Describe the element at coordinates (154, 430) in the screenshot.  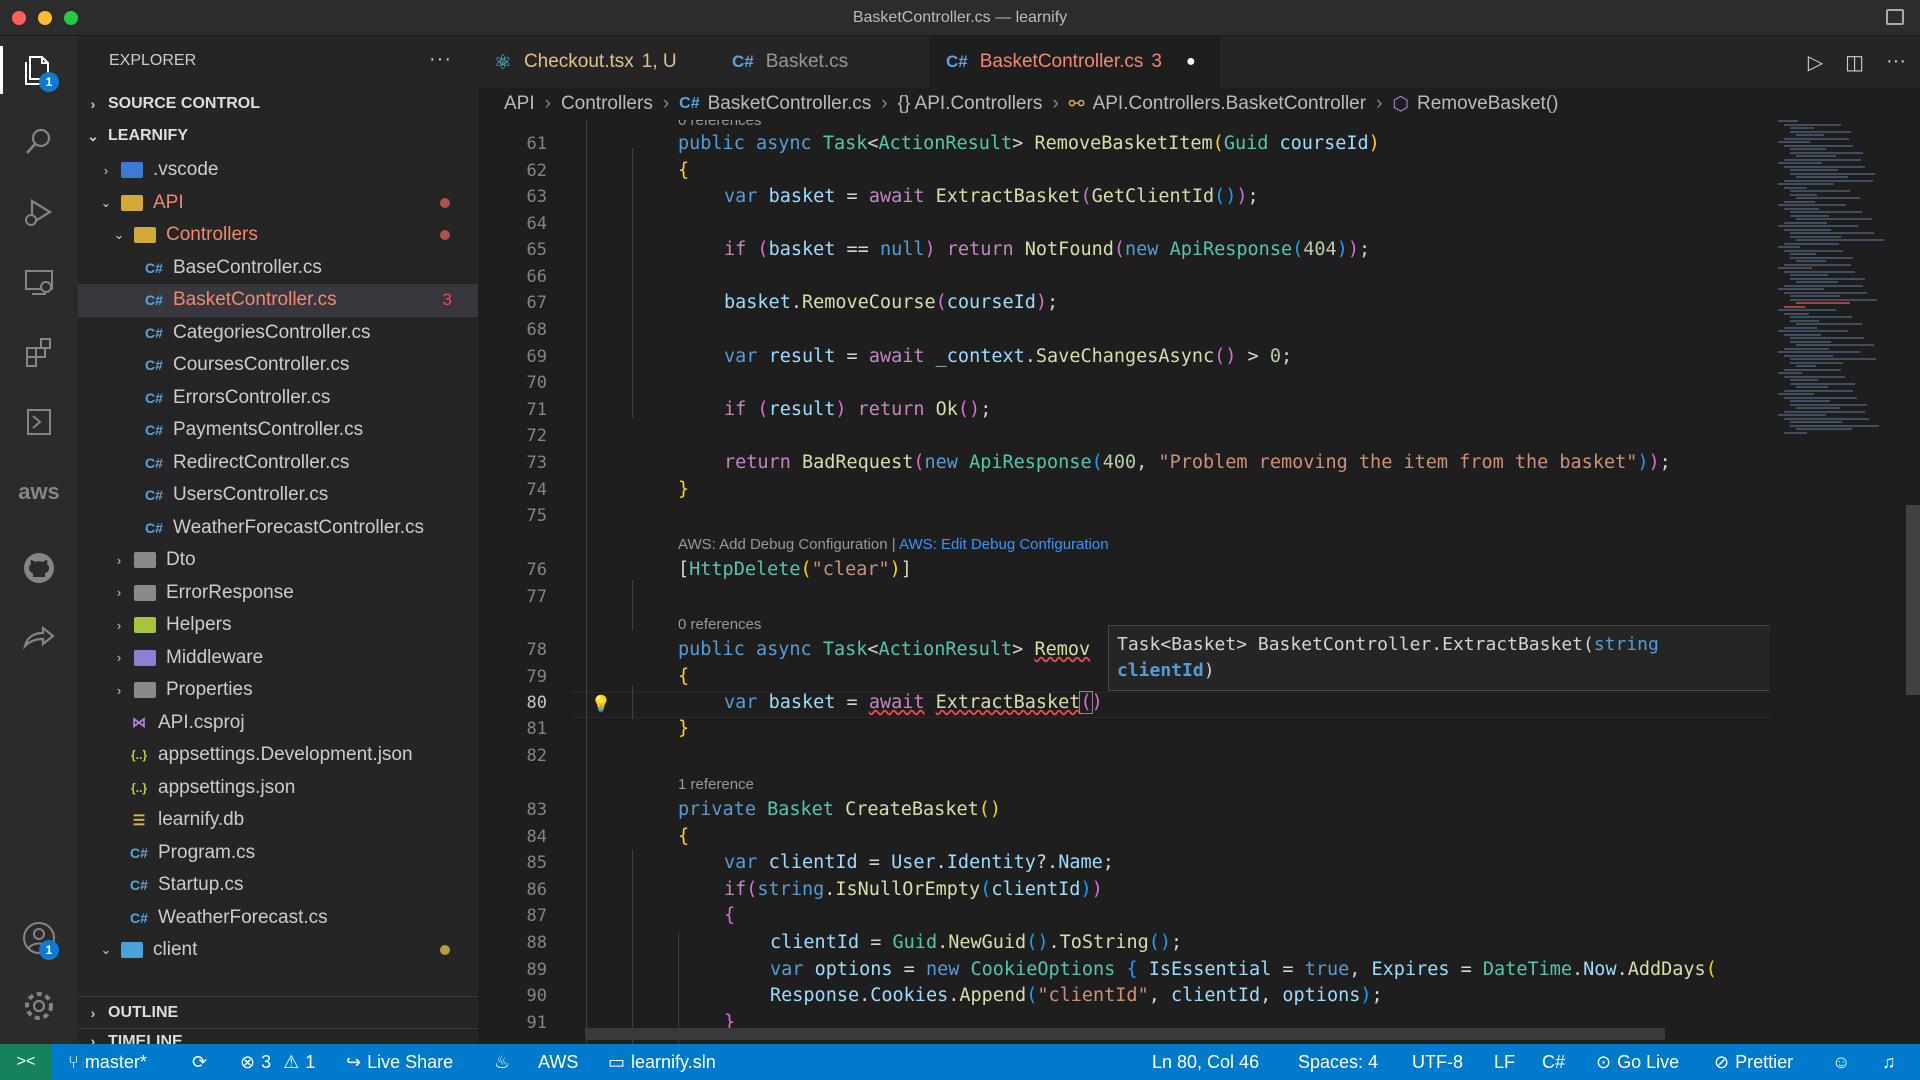
I see `csharp-file-icon: C#` at that location.